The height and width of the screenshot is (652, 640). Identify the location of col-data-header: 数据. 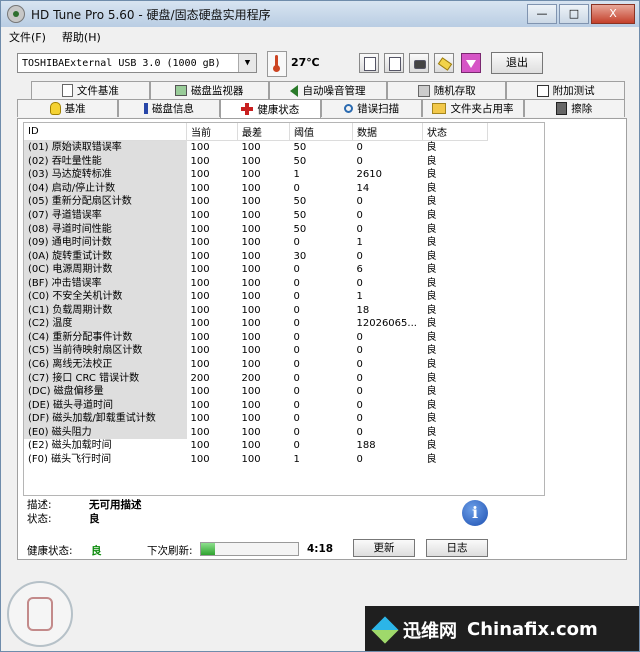
(387, 132).